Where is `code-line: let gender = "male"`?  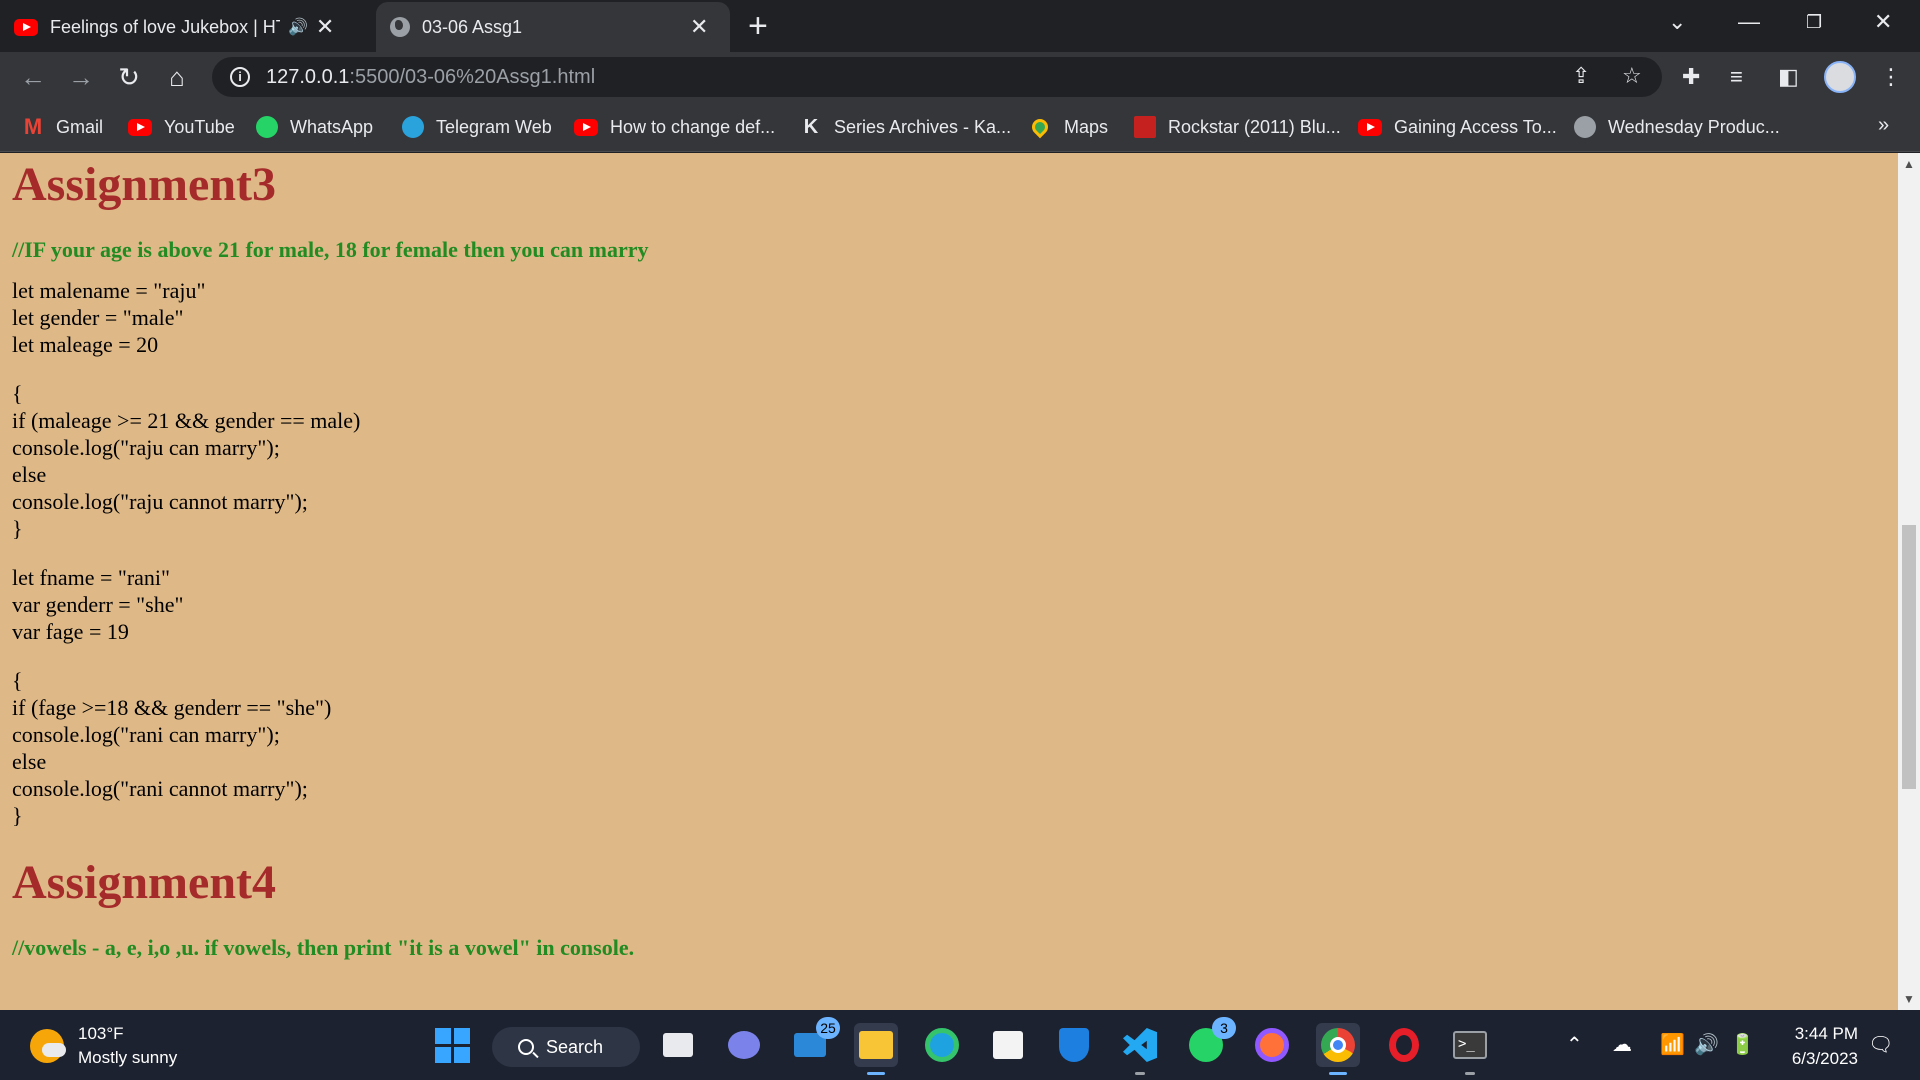 code-line: let gender = "male" is located at coordinates (98, 317).